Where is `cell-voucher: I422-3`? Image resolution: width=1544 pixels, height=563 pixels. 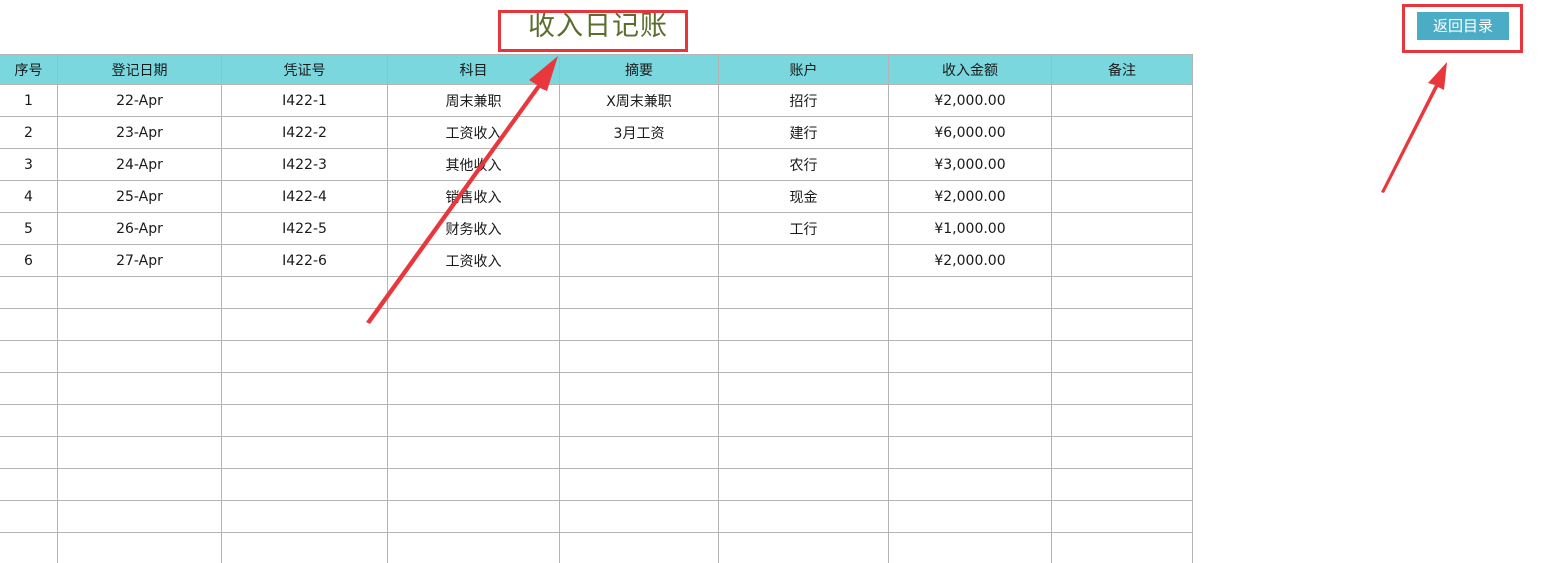 cell-voucher: I422-3 is located at coordinates (304, 164).